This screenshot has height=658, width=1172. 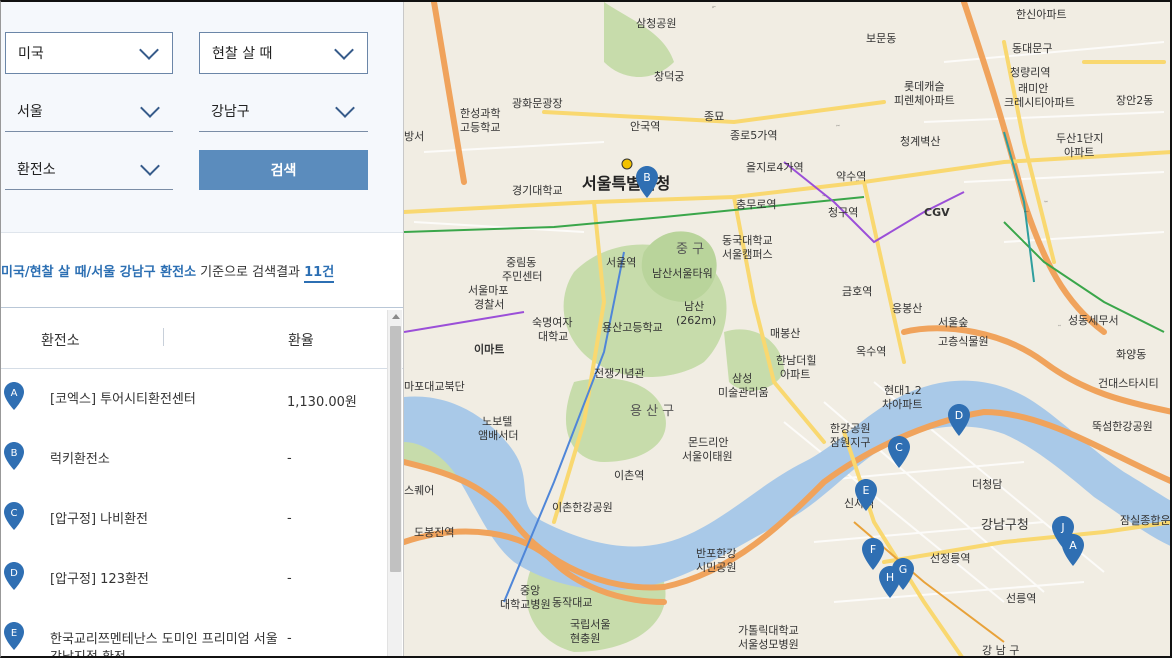 I want to click on place-label: 동작대교, so click(x=572, y=602).